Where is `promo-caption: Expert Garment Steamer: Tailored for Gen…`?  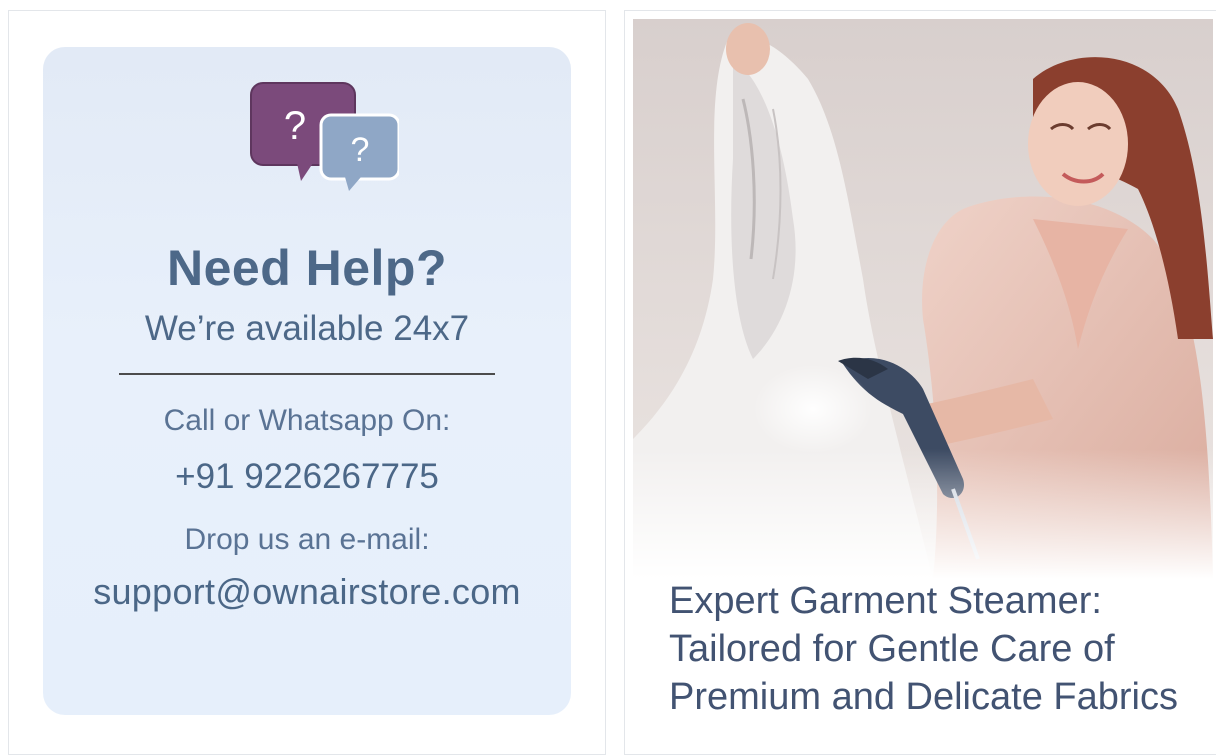 promo-caption: Expert Garment Steamer: Tailored for Gen… is located at coordinates (934, 649).